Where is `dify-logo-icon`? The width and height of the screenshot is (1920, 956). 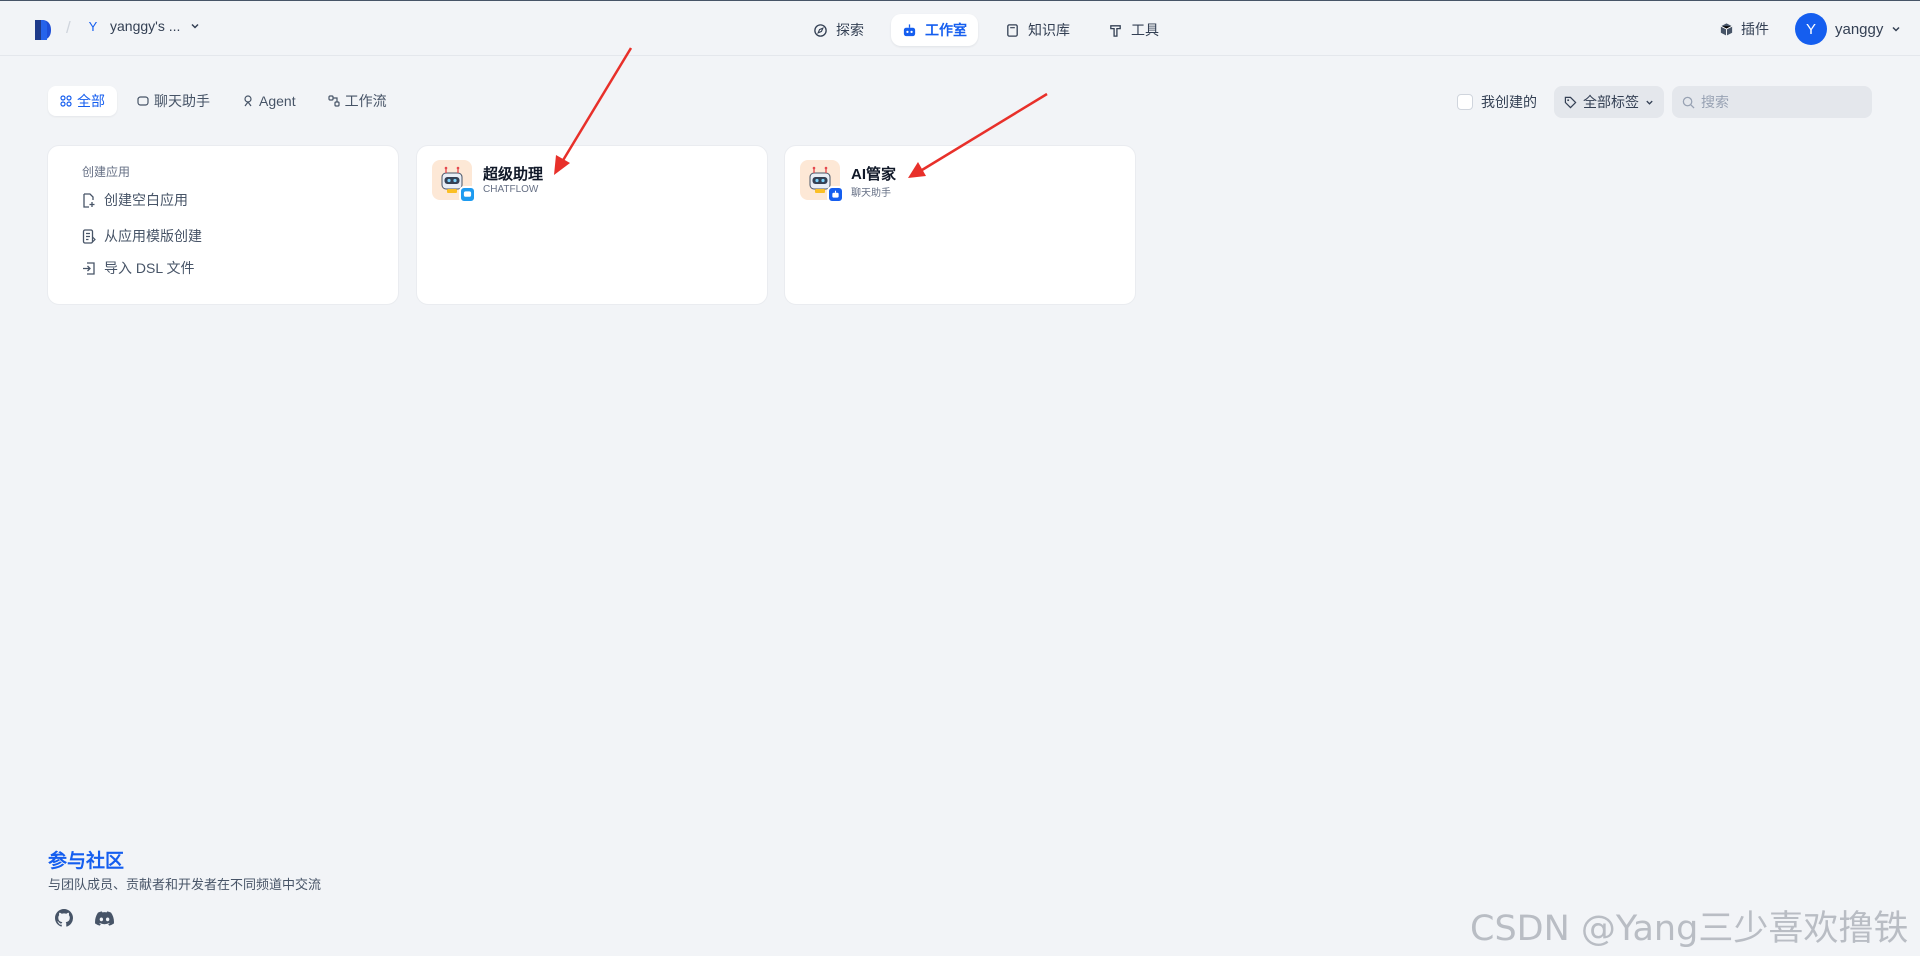
dify-logo-icon is located at coordinates (43, 30).